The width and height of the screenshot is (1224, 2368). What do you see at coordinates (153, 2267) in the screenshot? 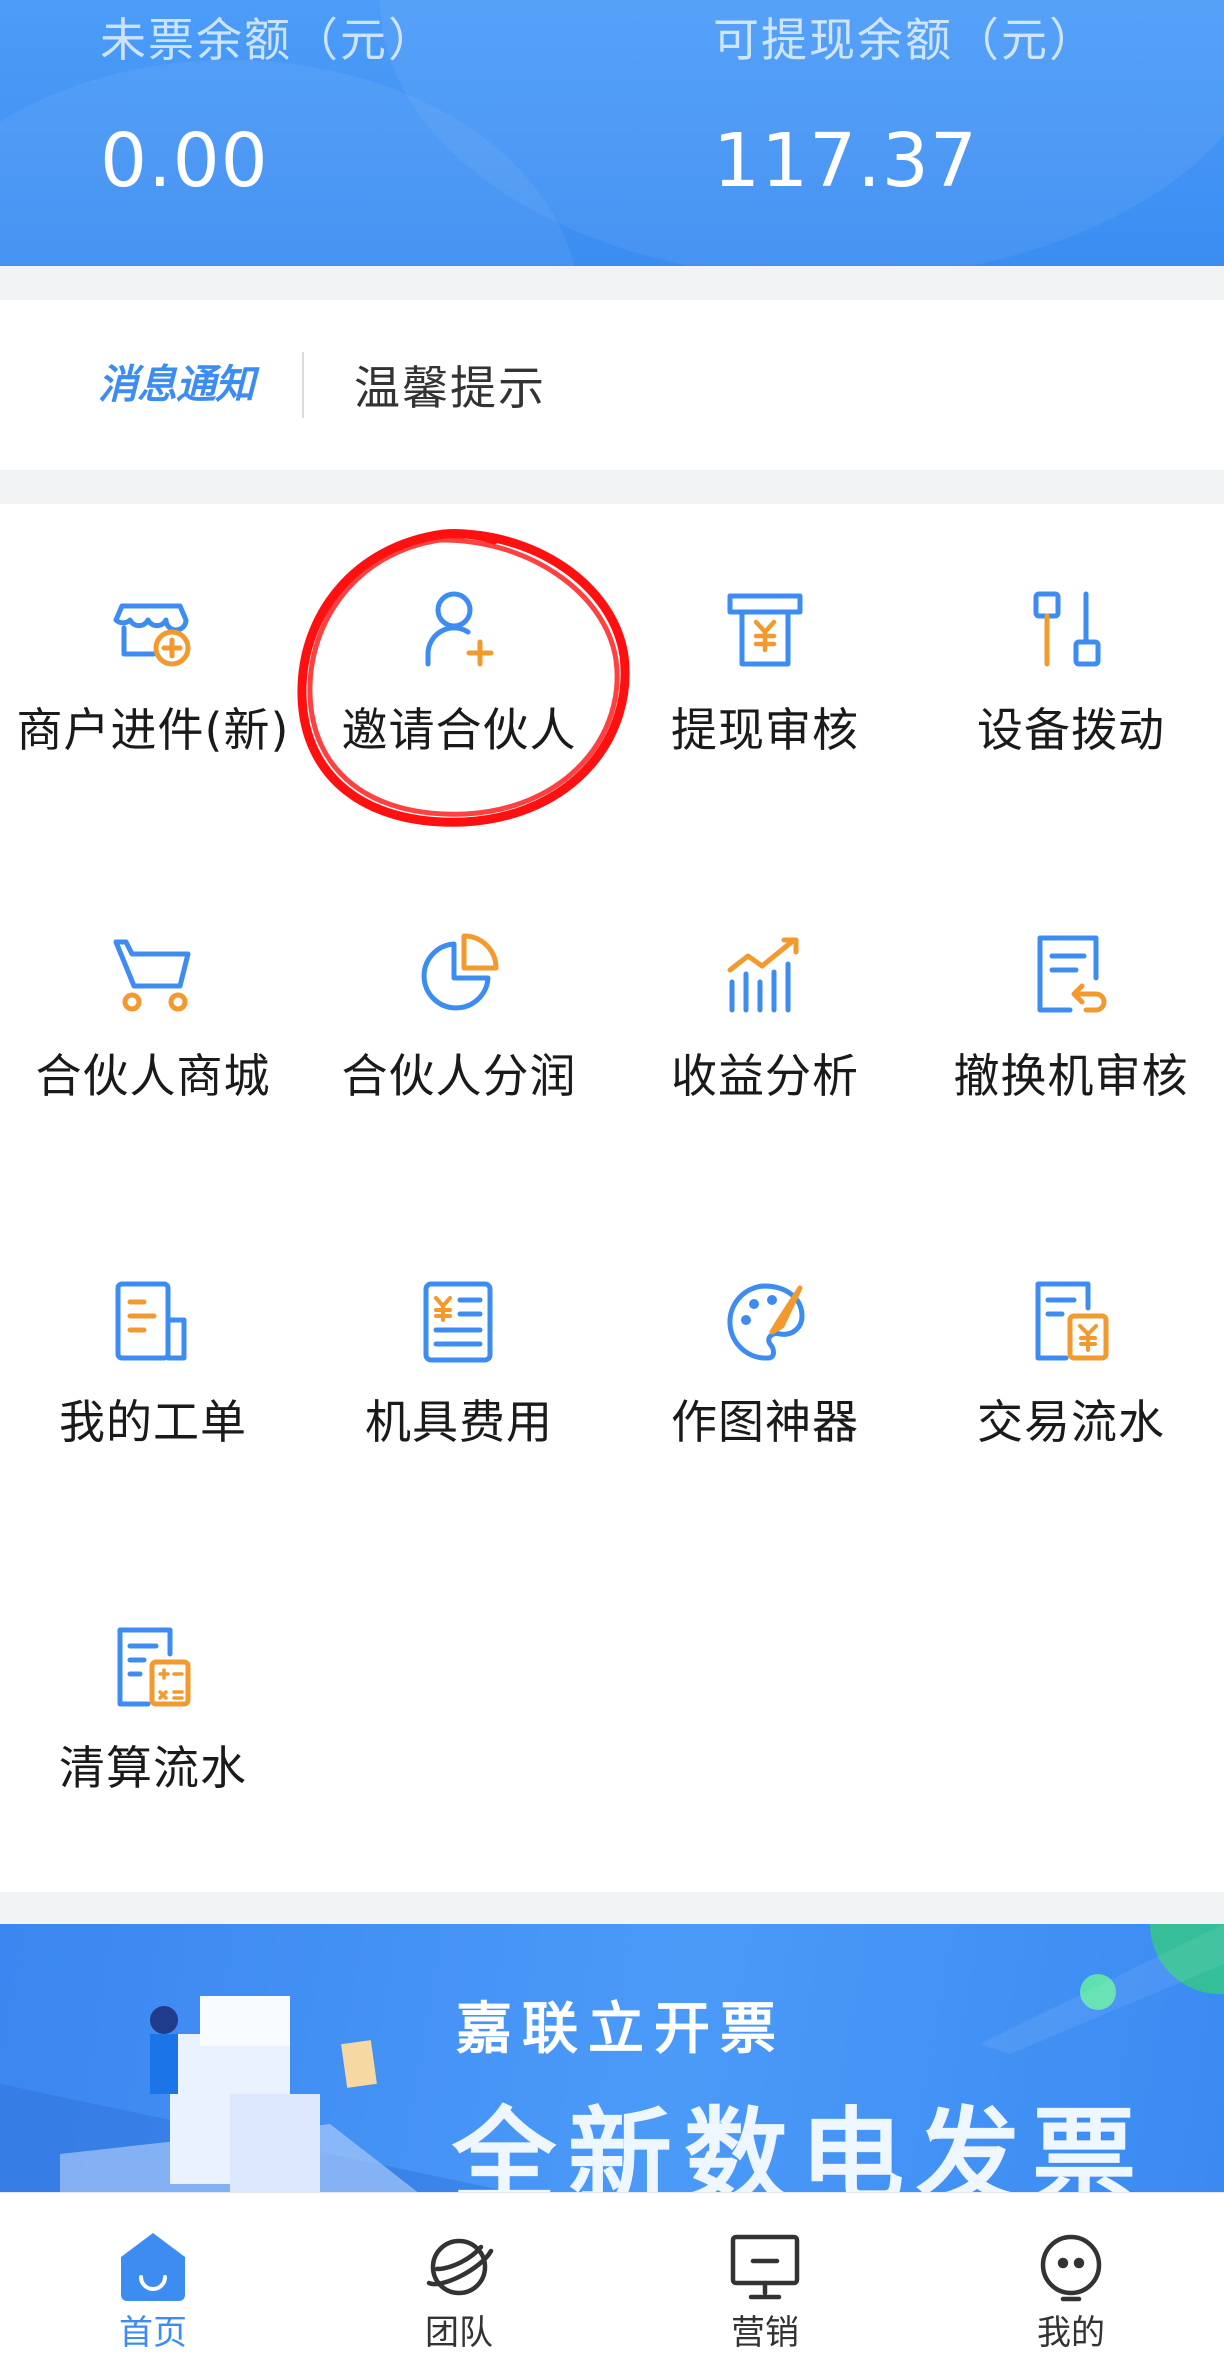
I see `home-icon` at bounding box center [153, 2267].